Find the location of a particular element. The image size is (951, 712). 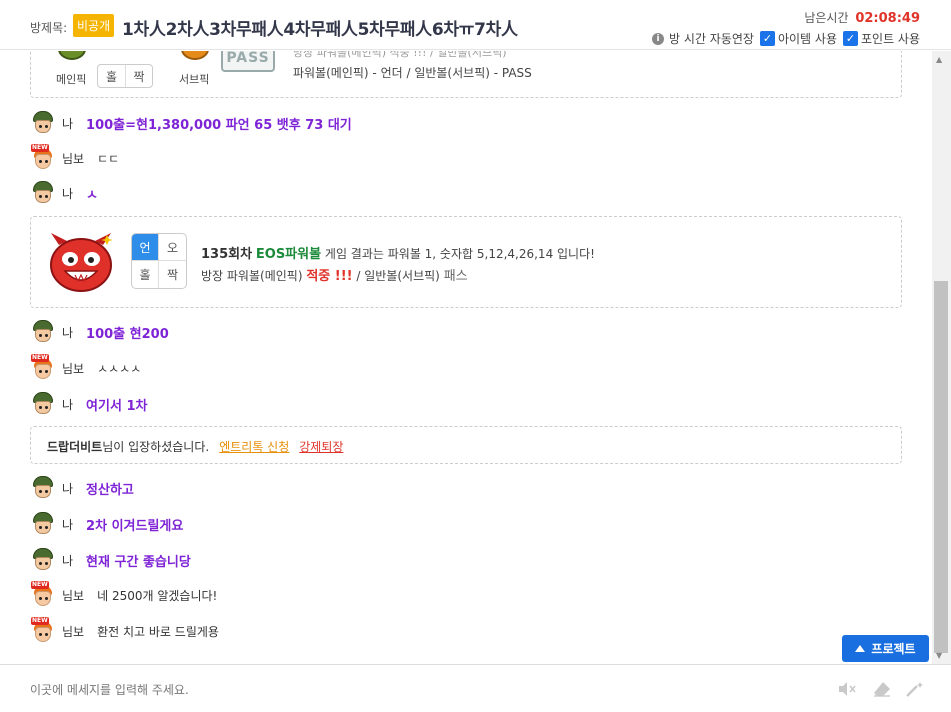

triangle-up-icon is located at coordinates (860, 648).